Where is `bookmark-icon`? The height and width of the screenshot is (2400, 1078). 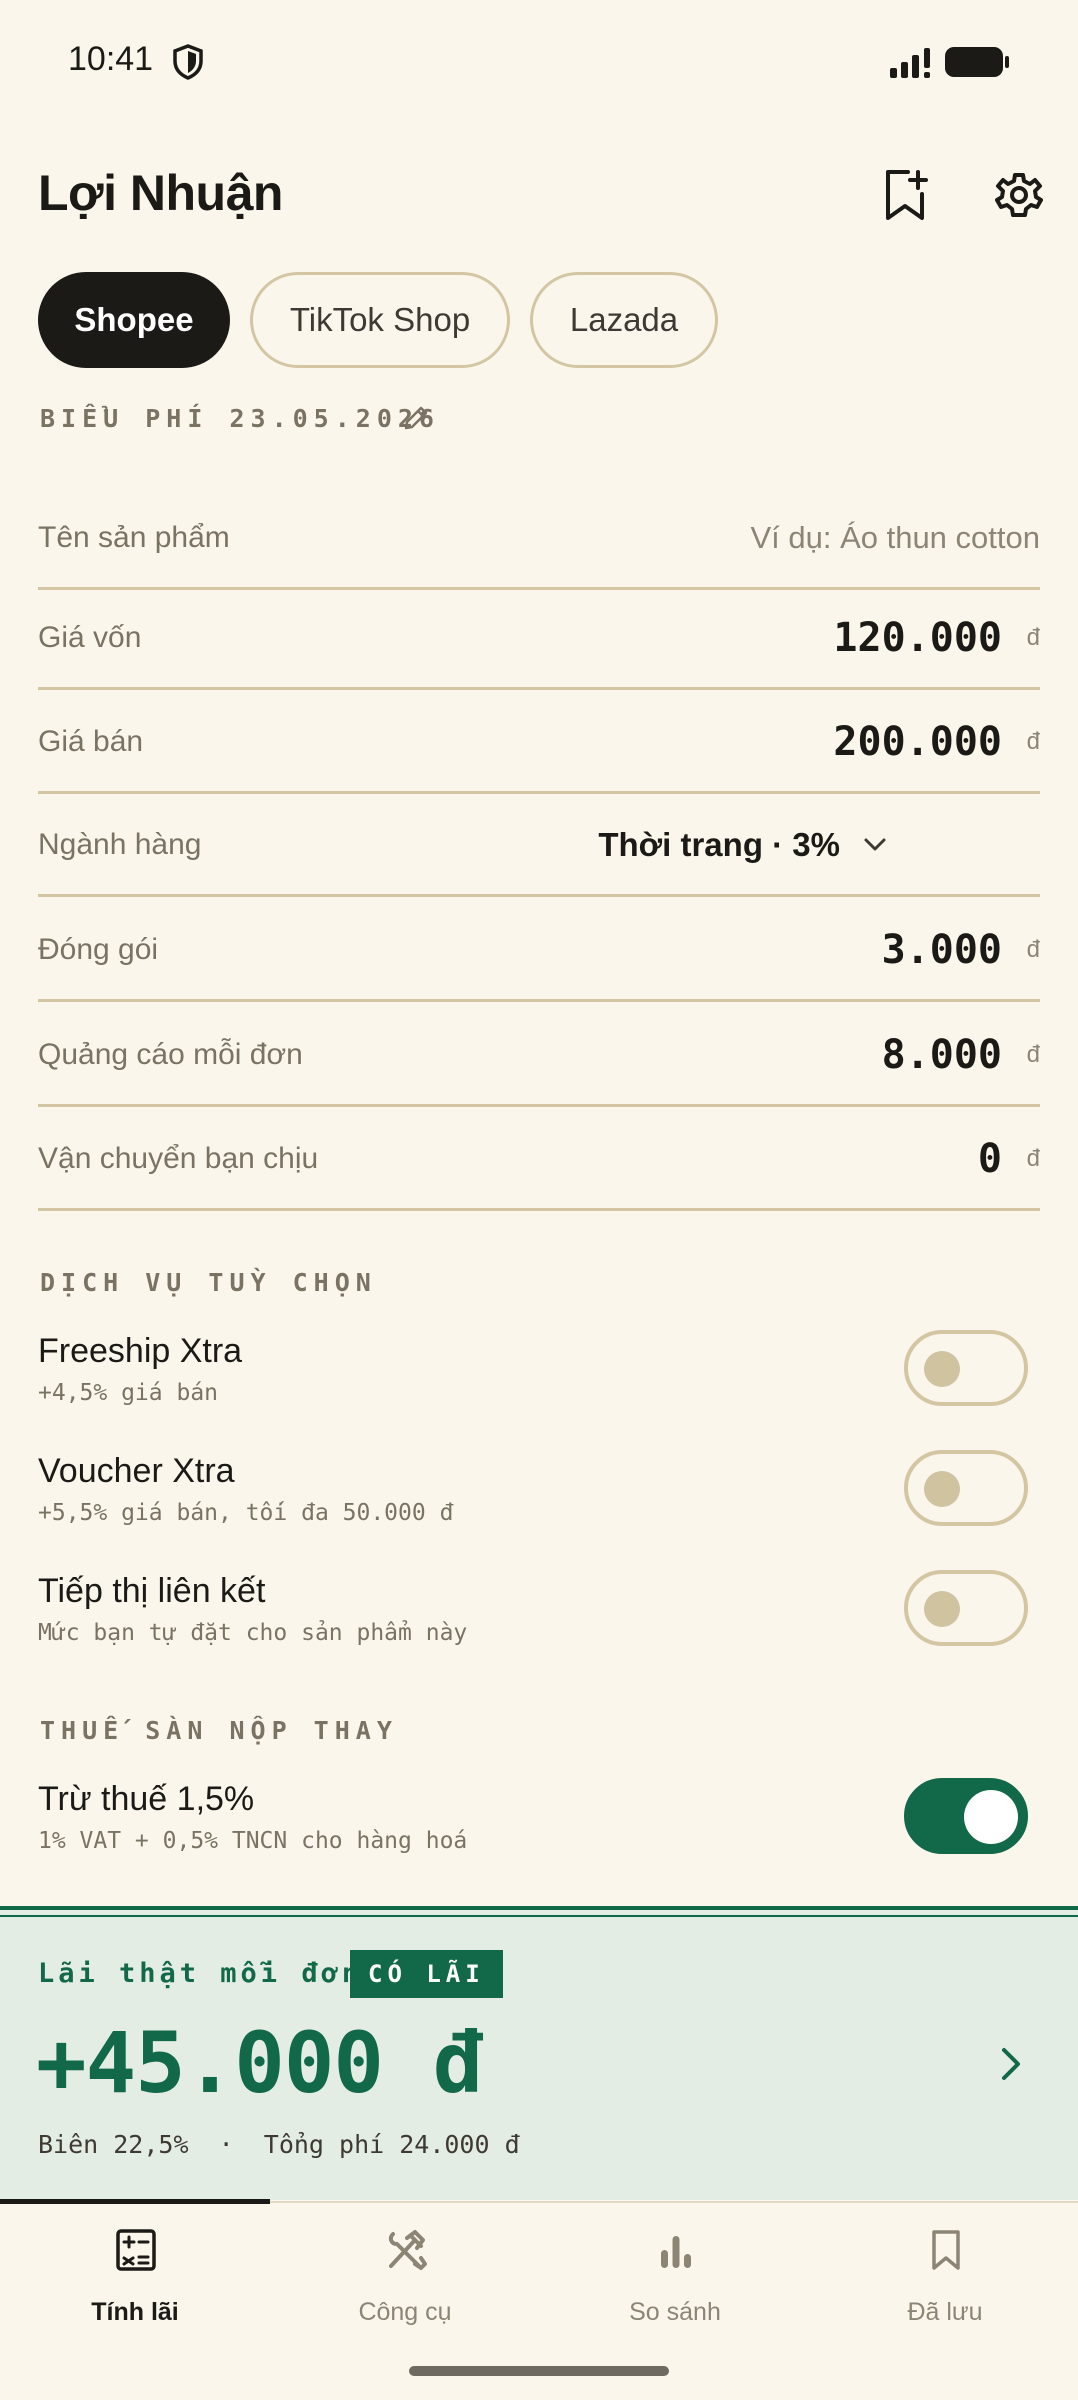 bookmark-icon is located at coordinates (946, 2250).